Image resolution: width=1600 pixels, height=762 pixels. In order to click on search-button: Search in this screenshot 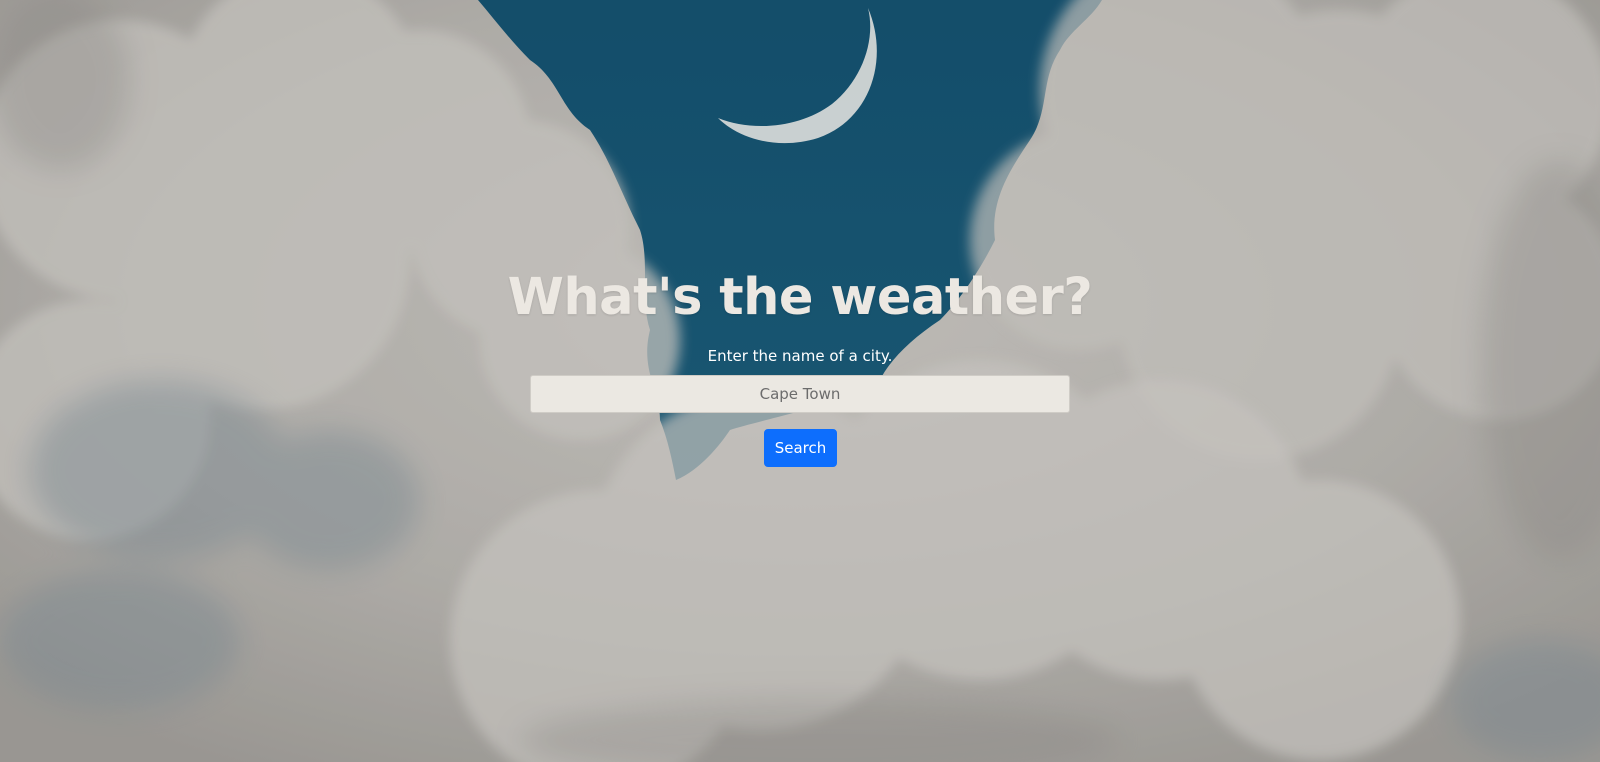, I will do `click(800, 448)`.